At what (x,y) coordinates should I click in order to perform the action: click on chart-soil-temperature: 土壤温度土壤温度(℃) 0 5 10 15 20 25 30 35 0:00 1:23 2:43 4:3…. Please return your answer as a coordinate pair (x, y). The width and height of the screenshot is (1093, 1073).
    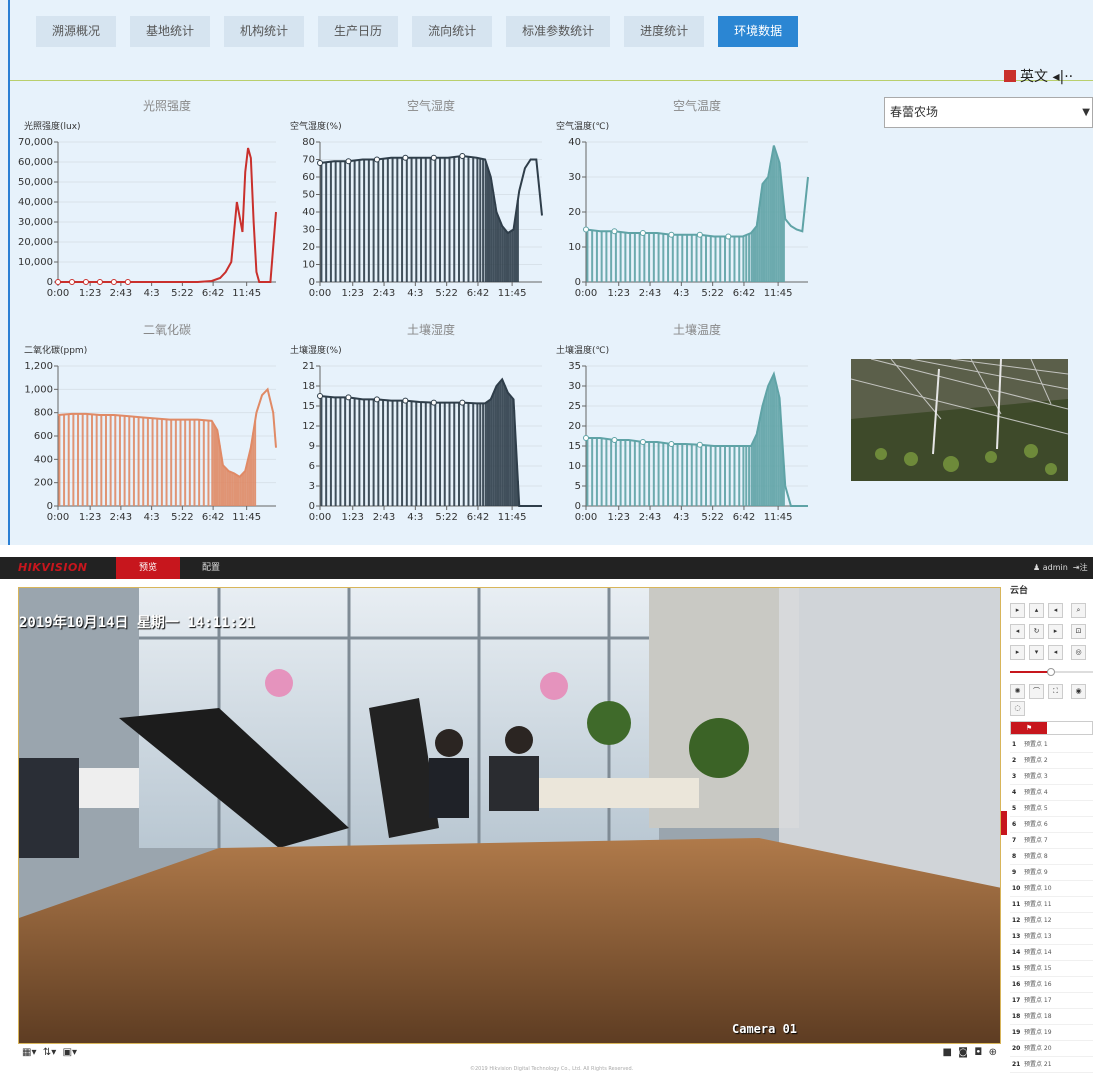
    Looking at the image, I should click on (682, 422).